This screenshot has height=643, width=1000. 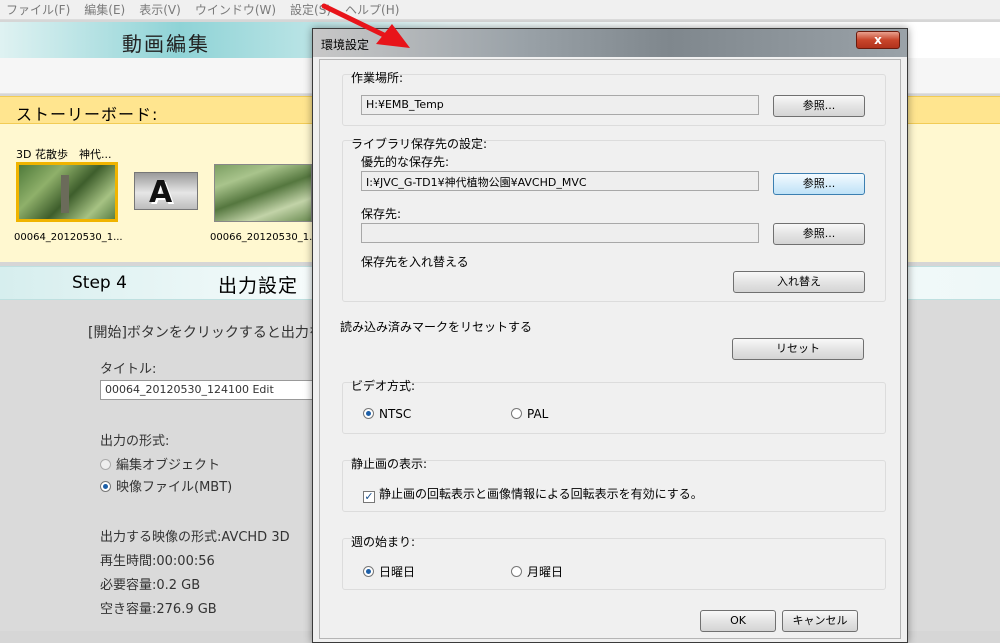 I want to click on still-image-group: 静止画の表示: ✓ 静止画の回転表示と画像情報による回転表示を有効にする。, so click(x=614, y=484).